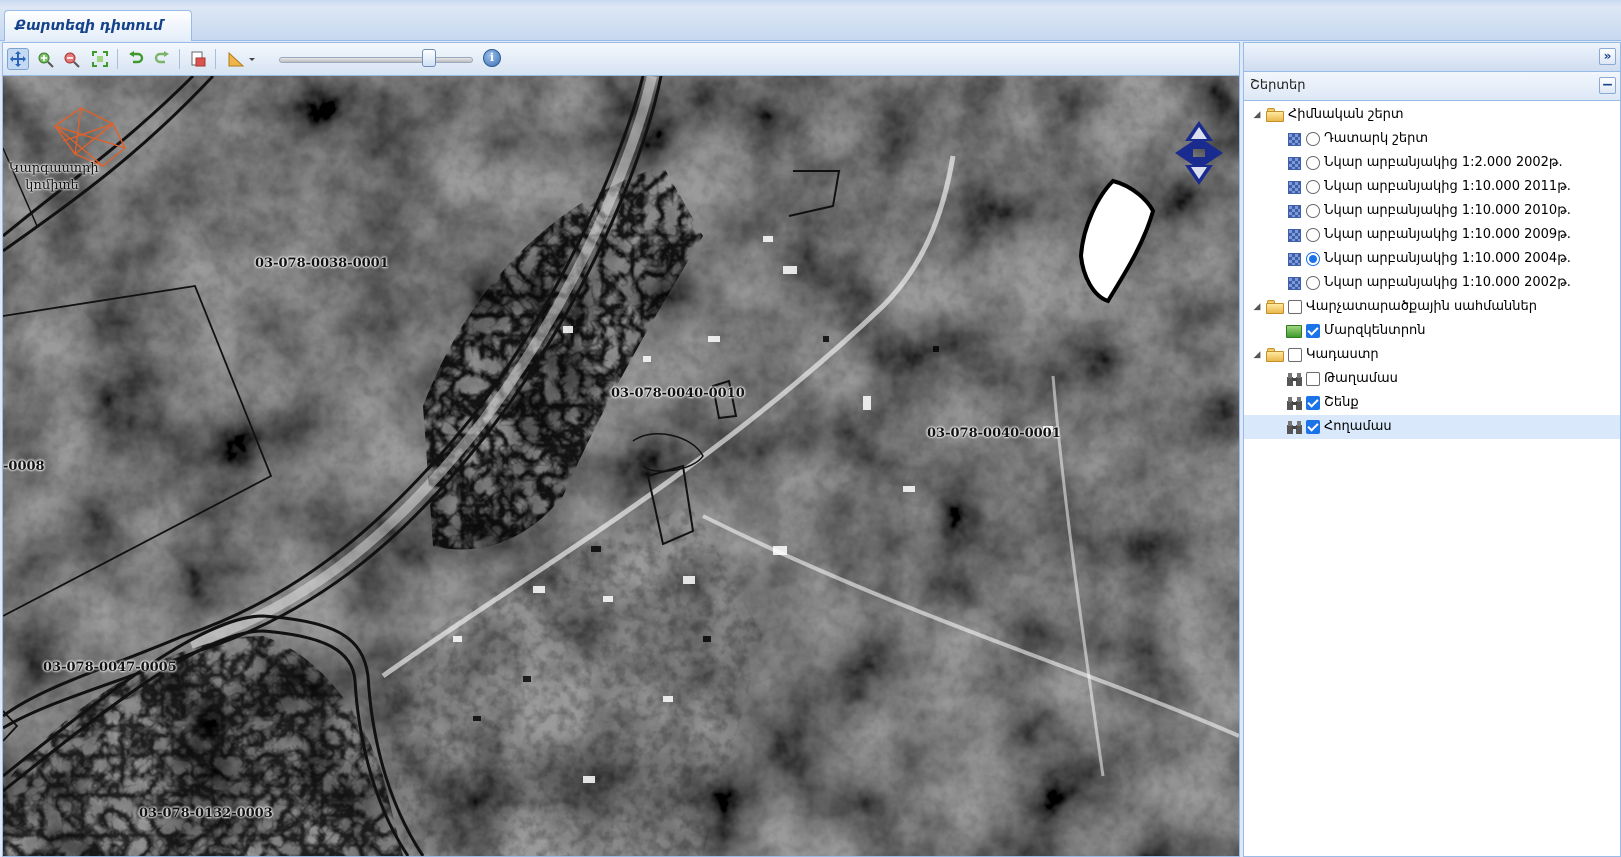  What do you see at coordinates (1432, 86) in the screenshot?
I see `layers-title-bar: Շերտեր −` at bounding box center [1432, 86].